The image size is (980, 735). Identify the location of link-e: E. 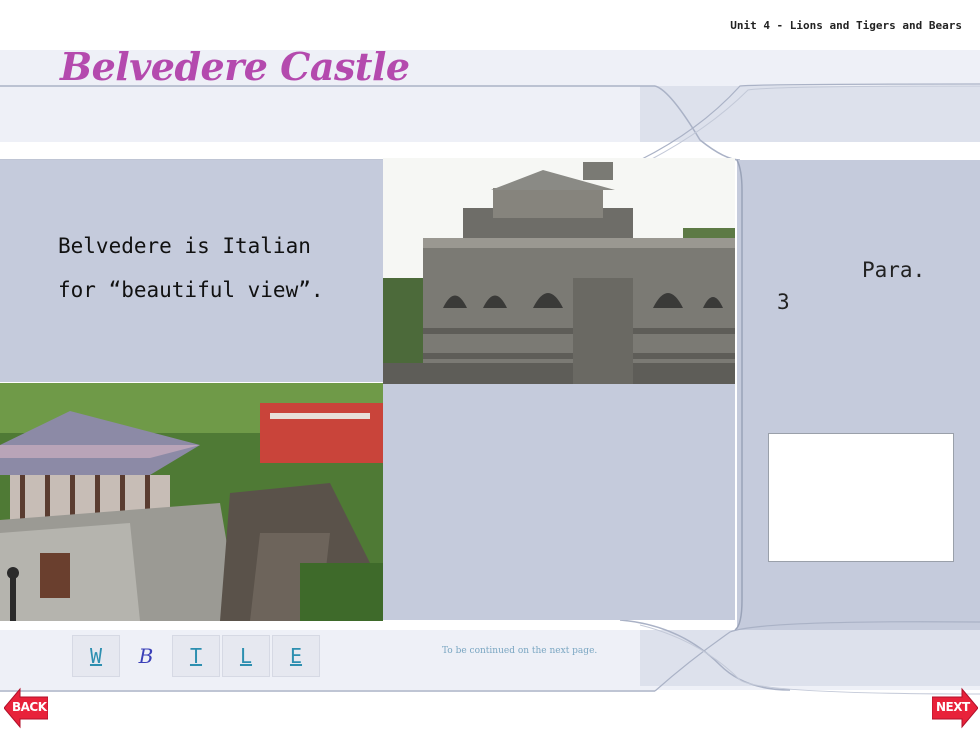
(296, 656).